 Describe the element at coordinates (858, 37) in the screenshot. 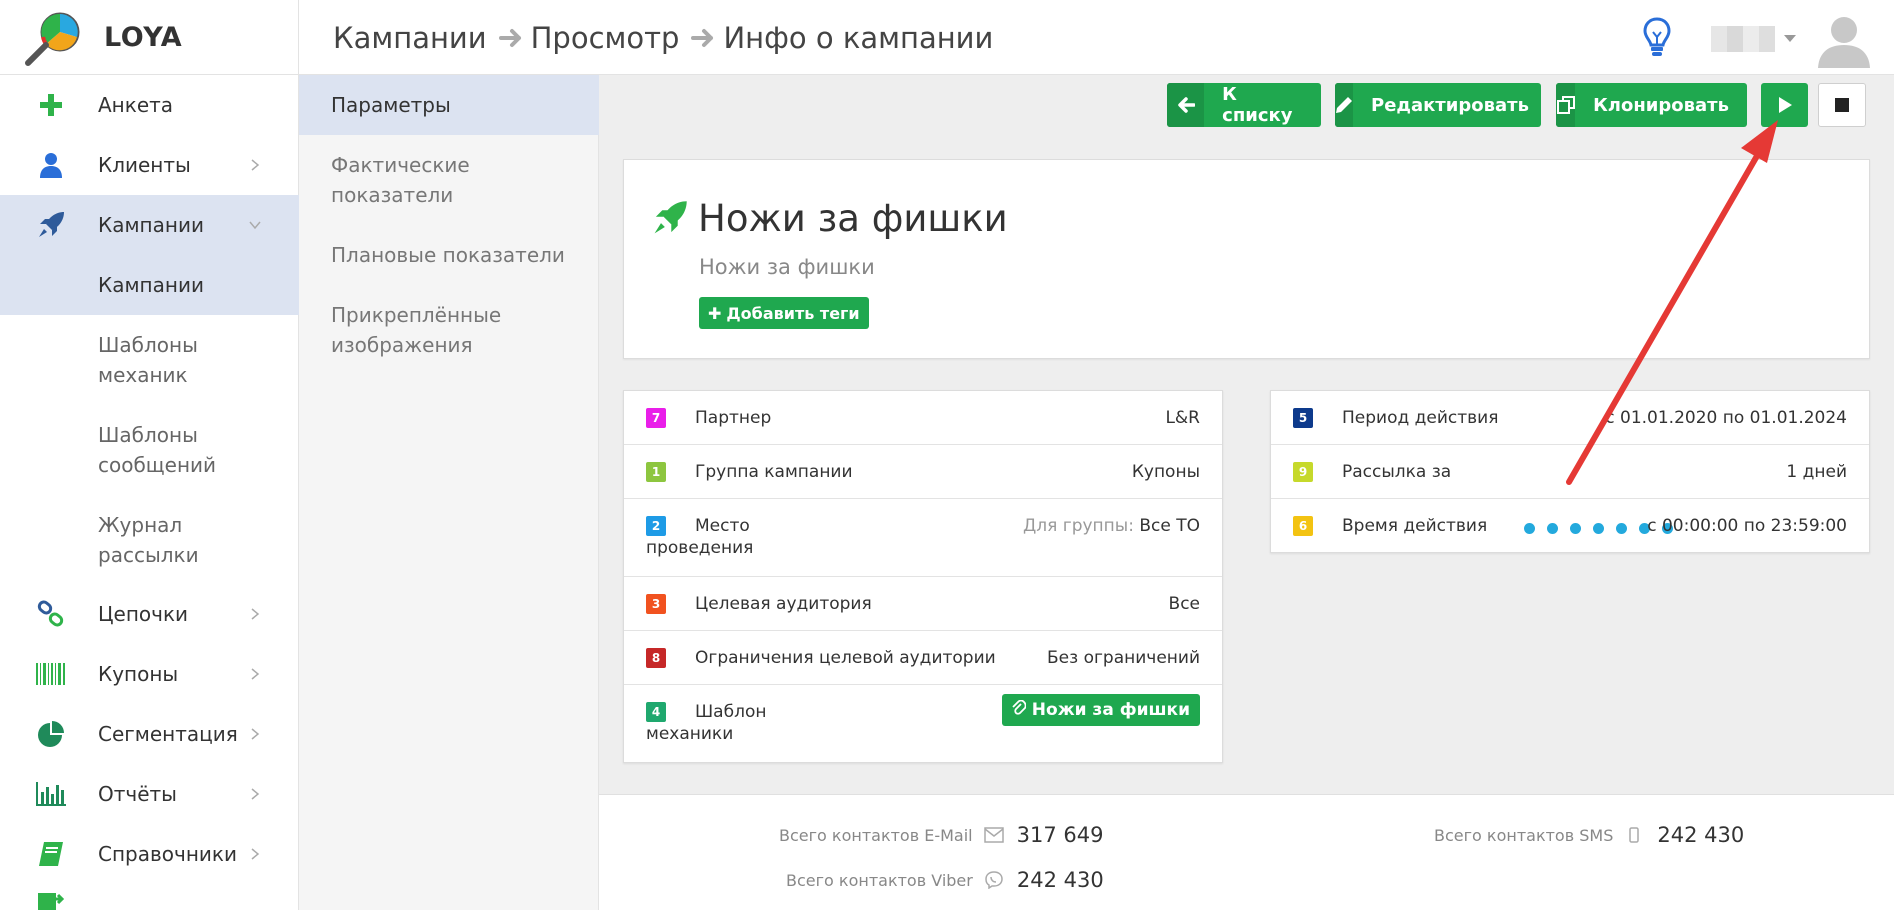

I see `breadcrumb-current: Инфо о кампании` at that location.